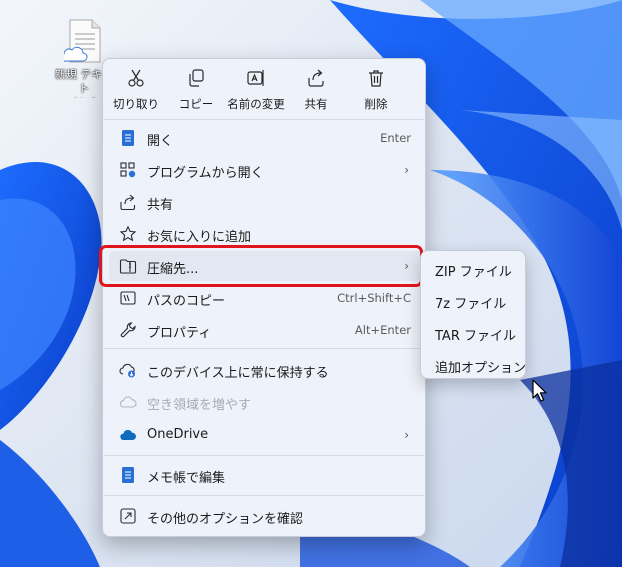 The image size is (622, 567). What do you see at coordinates (473, 270) in the screenshot?
I see `submenu-item-zip: ZIP ファイル` at bounding box center [473, 270].